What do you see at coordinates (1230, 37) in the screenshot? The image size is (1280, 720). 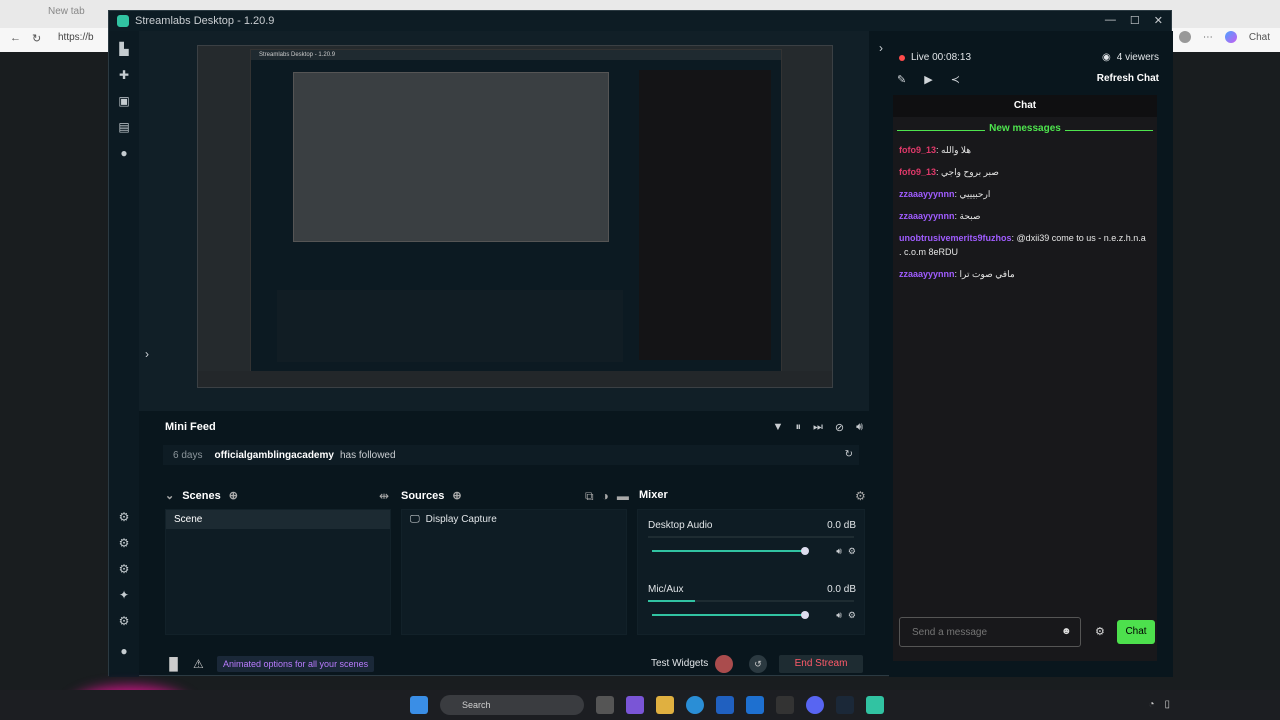 I see `copilot-icon` at bounding box center [1230, 37].